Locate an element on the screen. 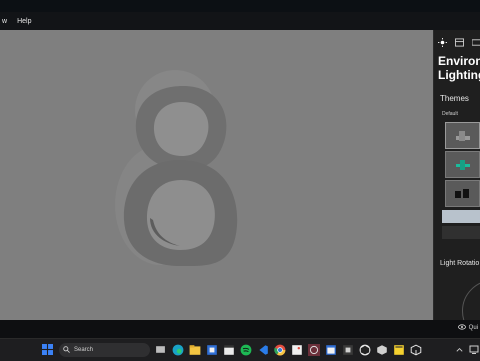  sticky-notes-icon is located at coordinates (398, 349).